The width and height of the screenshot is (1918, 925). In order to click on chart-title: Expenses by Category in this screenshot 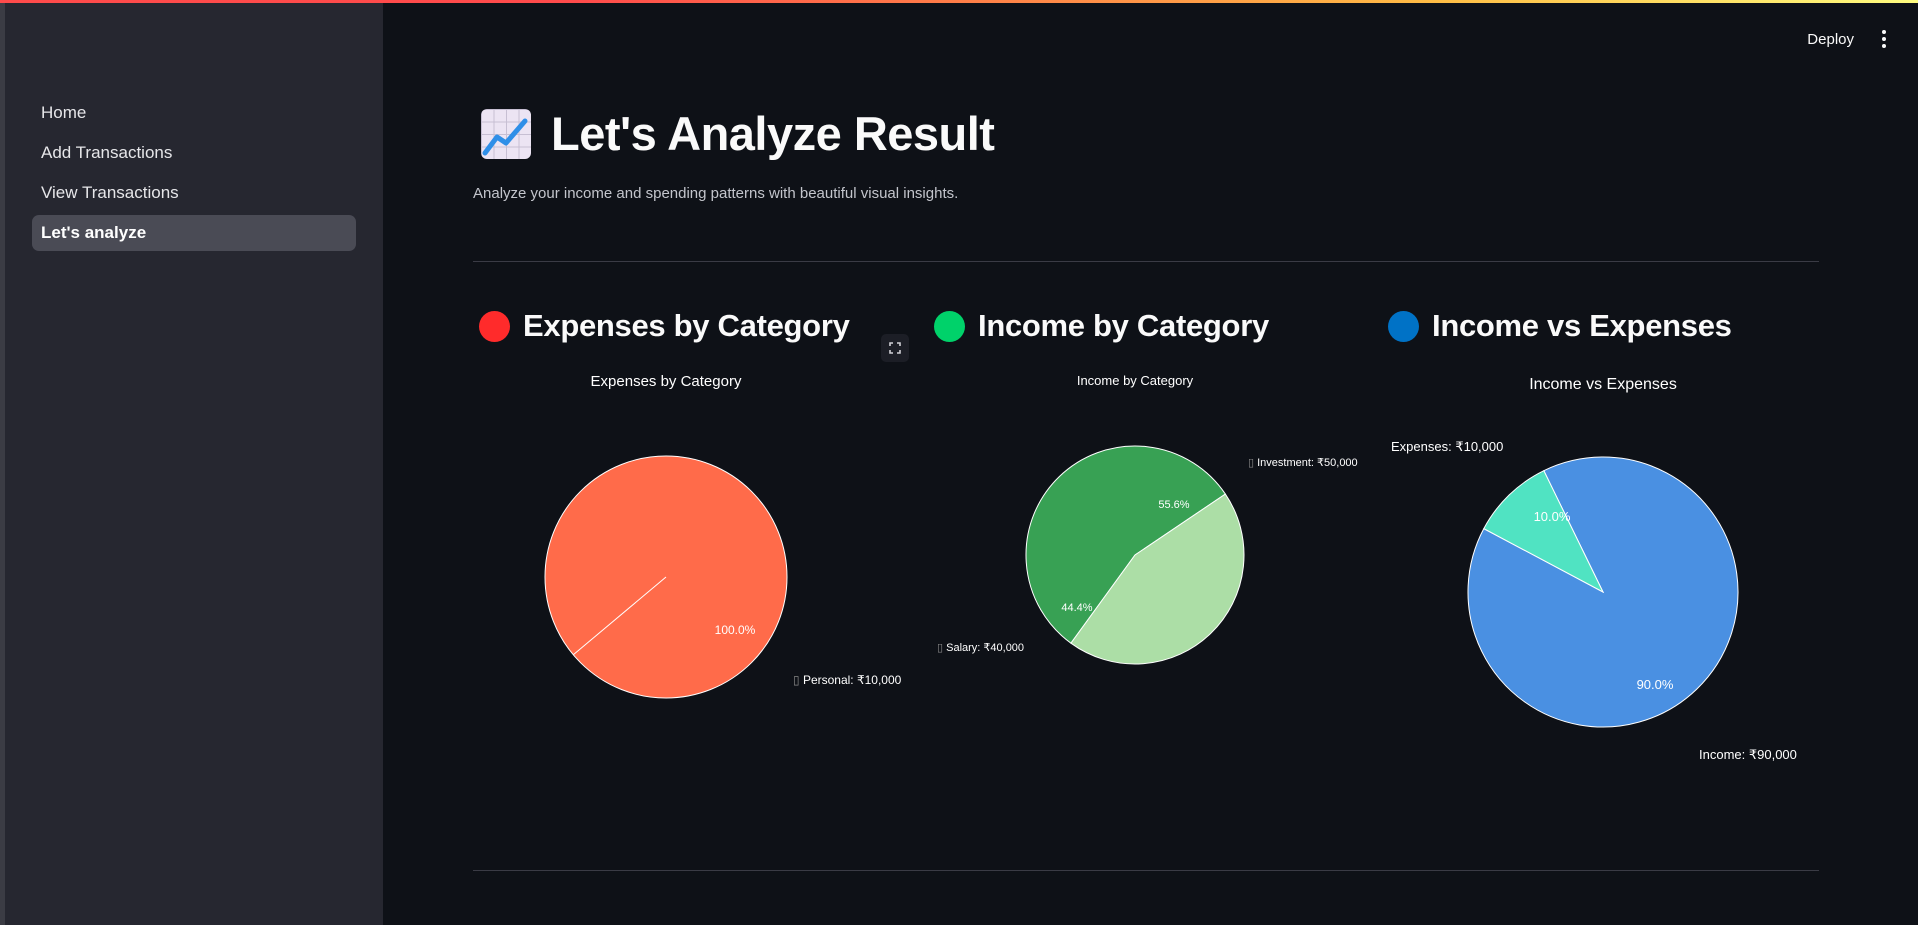, I will do `click(666, 381)`.